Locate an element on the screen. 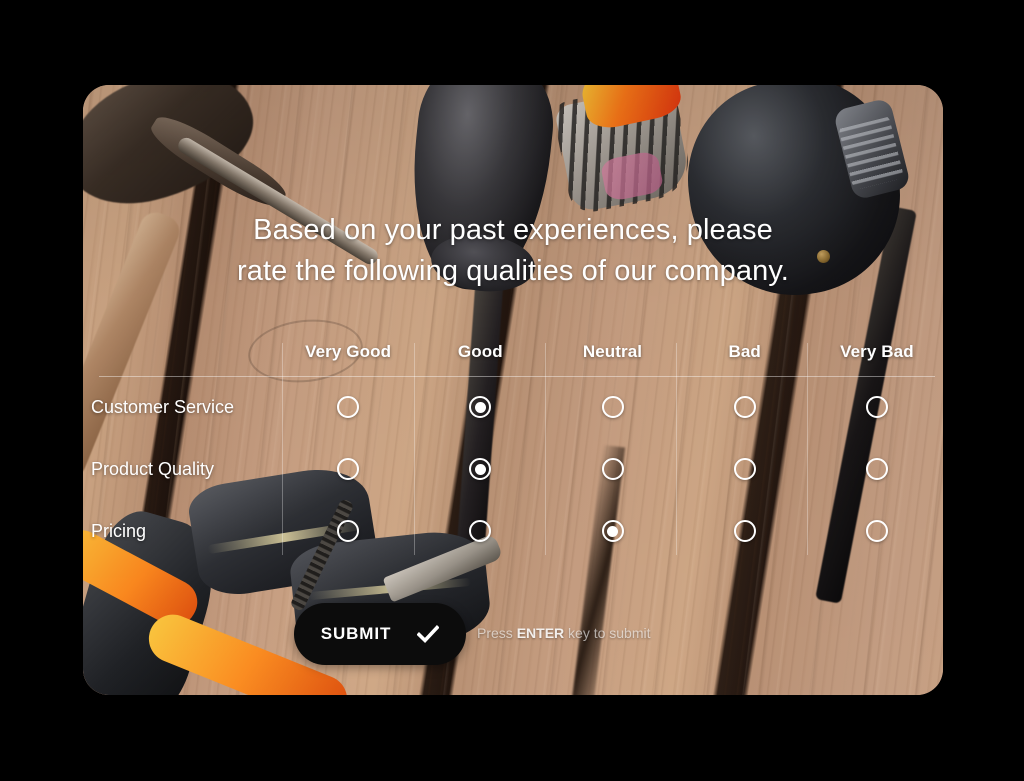 The height and width of the screenshot is (781, 1024). cell-product-quality-bad is located at coordinates (745, 469).